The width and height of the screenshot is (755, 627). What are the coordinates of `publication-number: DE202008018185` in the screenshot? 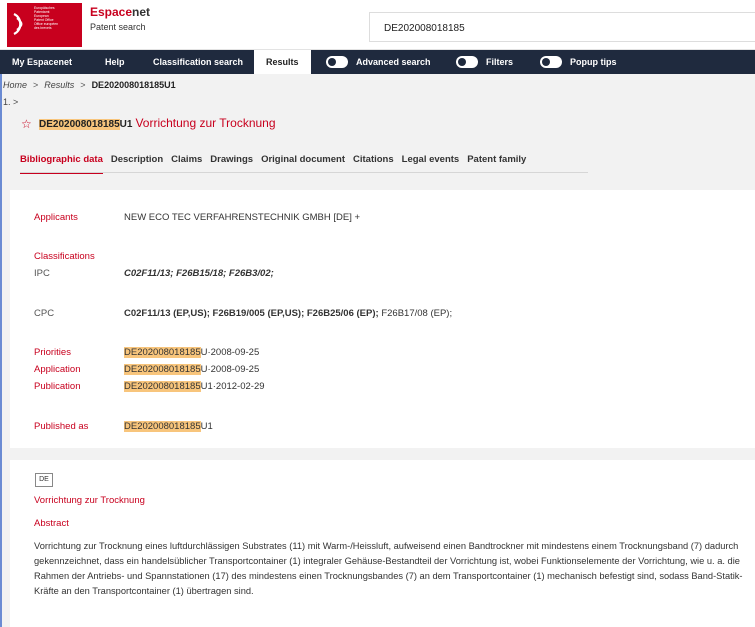 It's located at (162, 386).